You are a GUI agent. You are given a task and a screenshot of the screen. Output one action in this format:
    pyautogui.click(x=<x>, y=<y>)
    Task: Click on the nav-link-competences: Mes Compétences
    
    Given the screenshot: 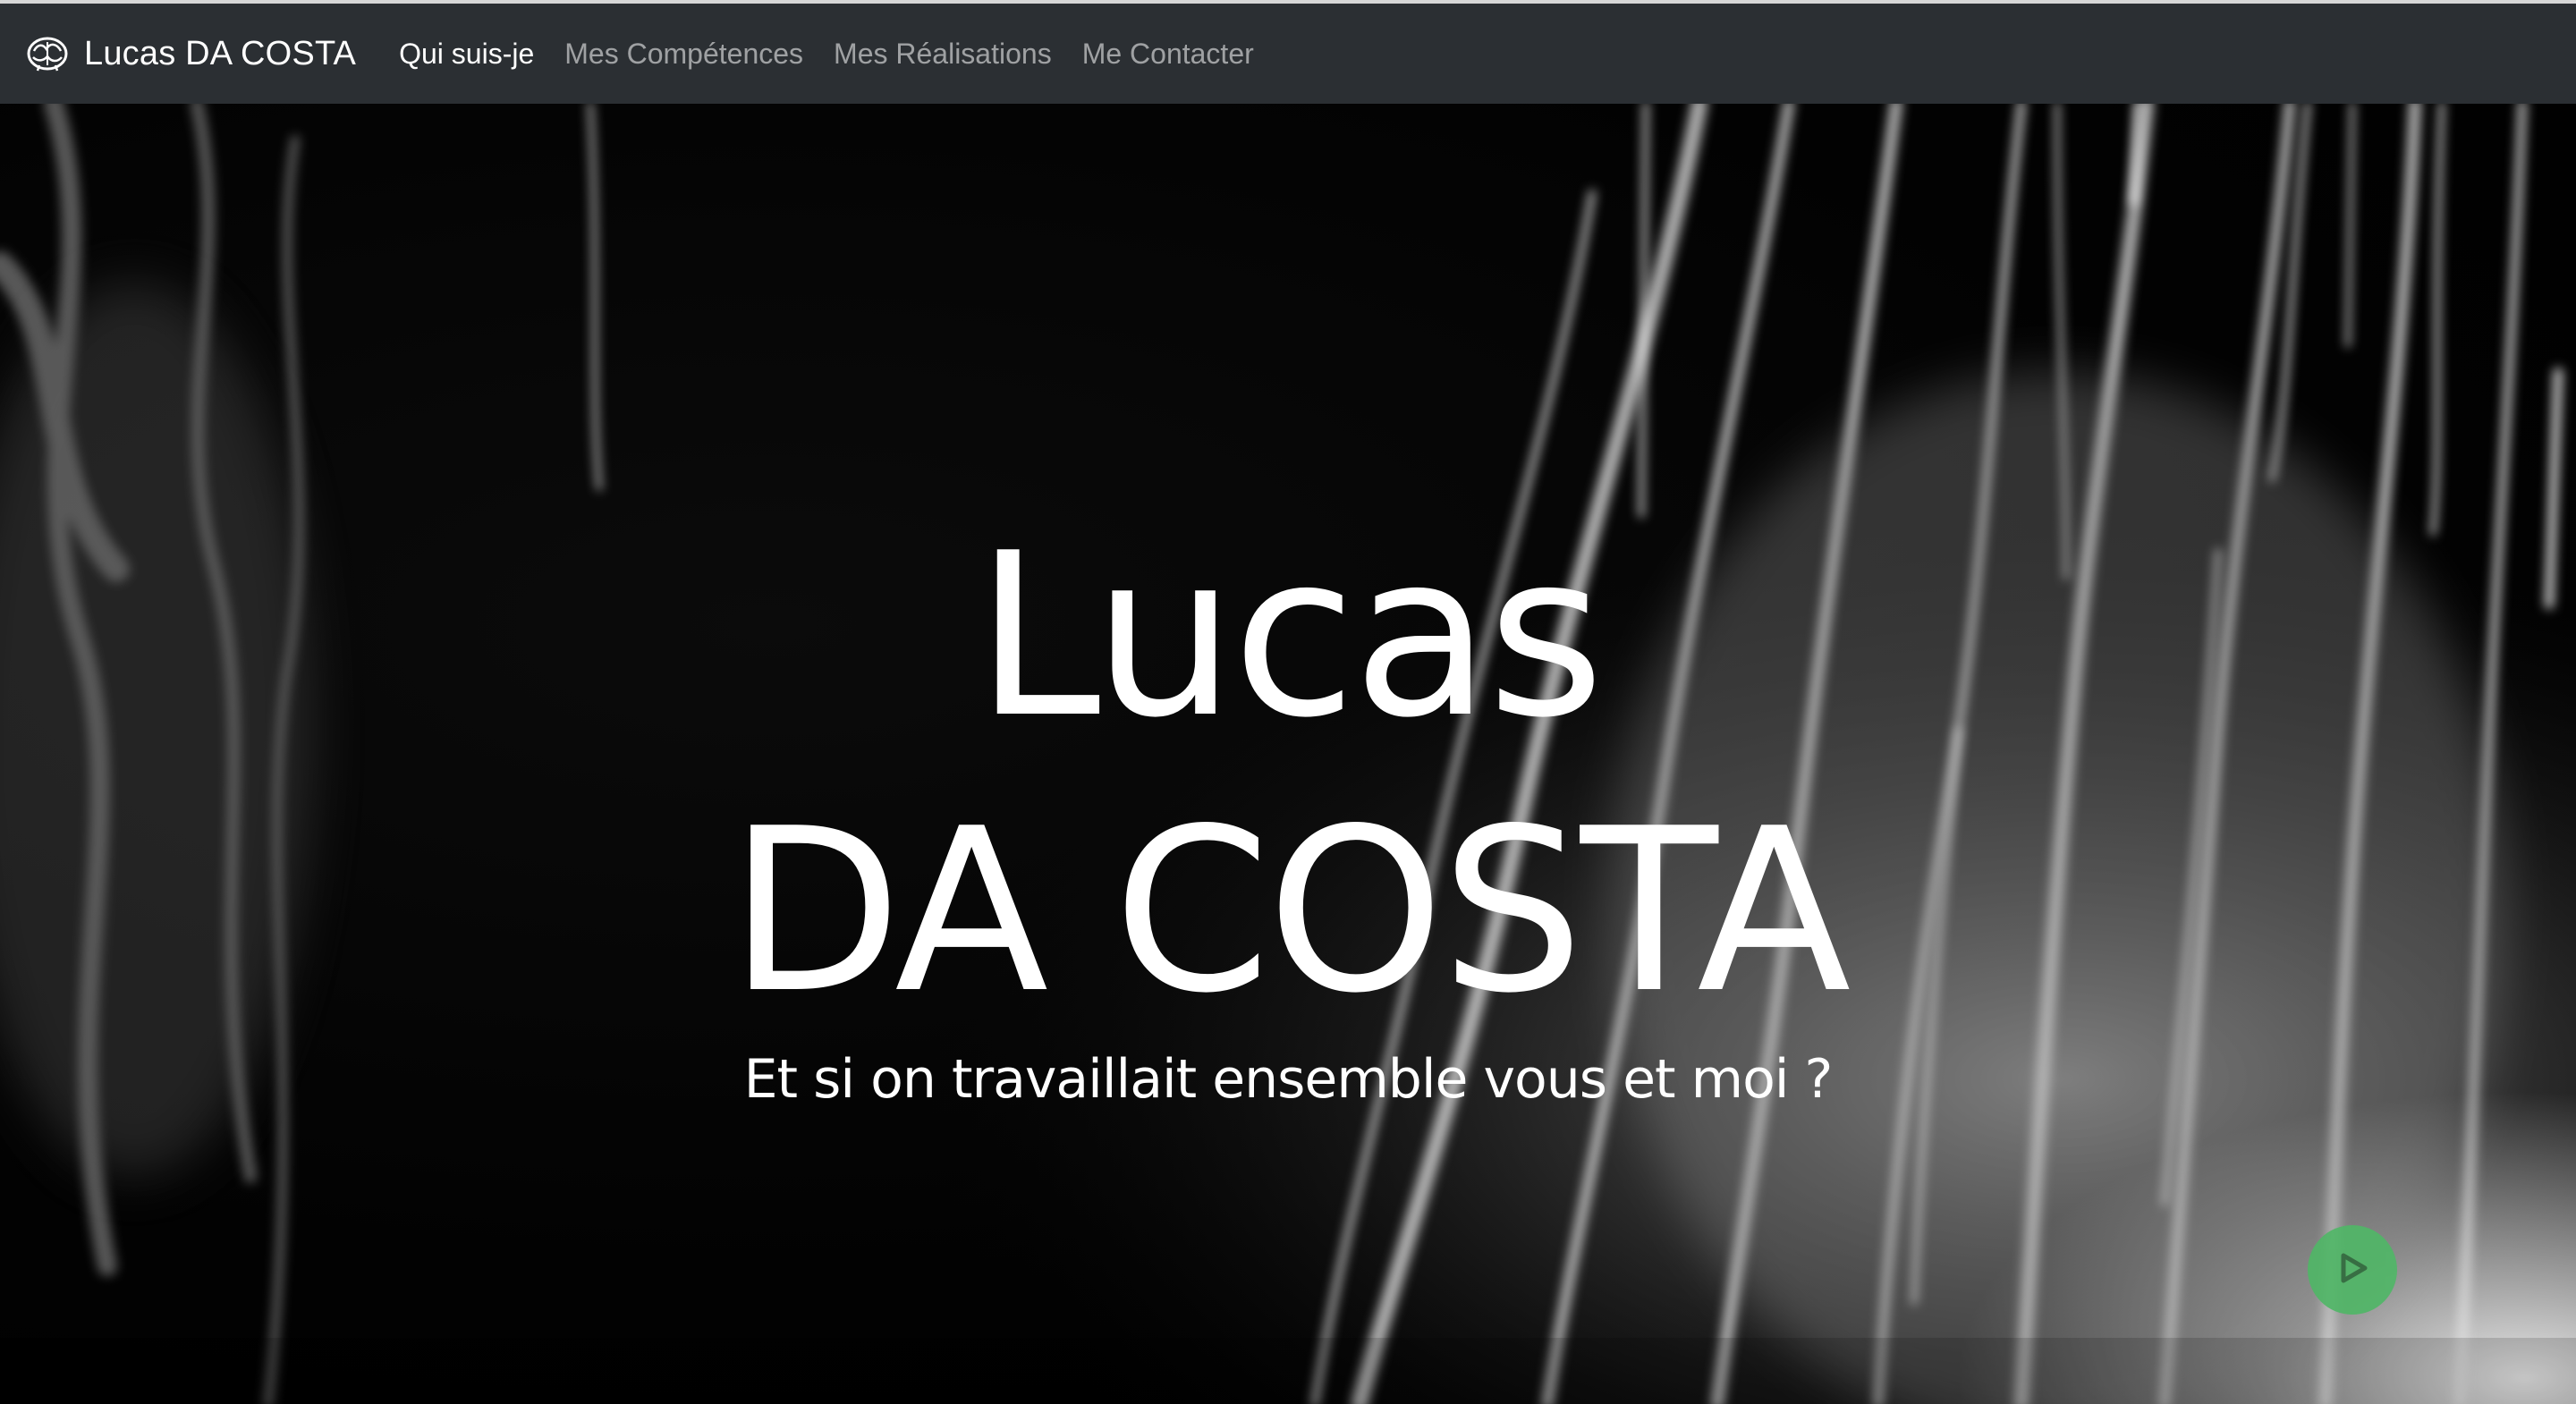 What is the action you would take?
    pyautogui.click(x=683, y=54)
    